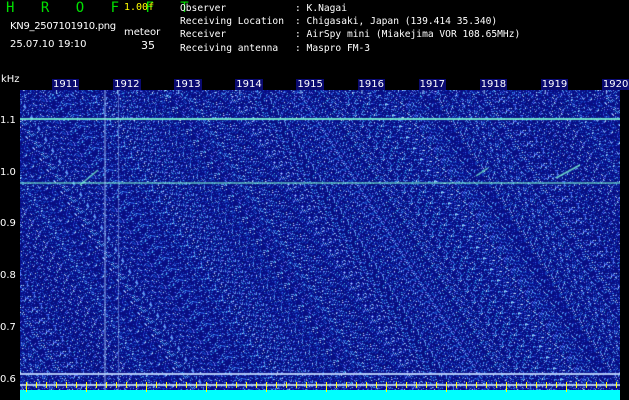  What do you see at coordinates (139, 7) in the screenshot?
I see `version-label: 1.00f` at bounding box center [139, 7].